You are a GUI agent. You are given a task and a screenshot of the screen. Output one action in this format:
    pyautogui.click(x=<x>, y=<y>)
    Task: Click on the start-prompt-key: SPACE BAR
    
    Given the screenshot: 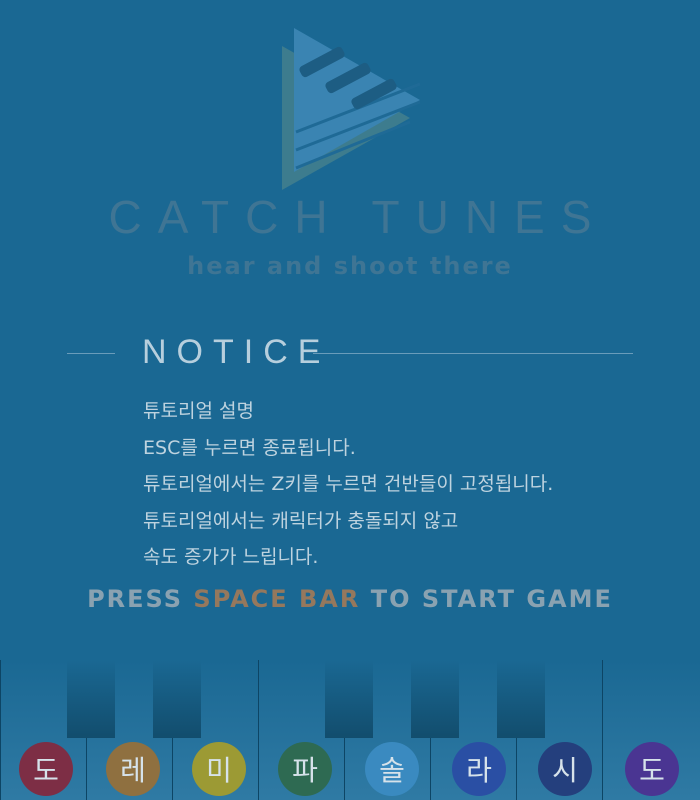 What is the action you would take?
    pyautogui.click(x=277, y=599)
    